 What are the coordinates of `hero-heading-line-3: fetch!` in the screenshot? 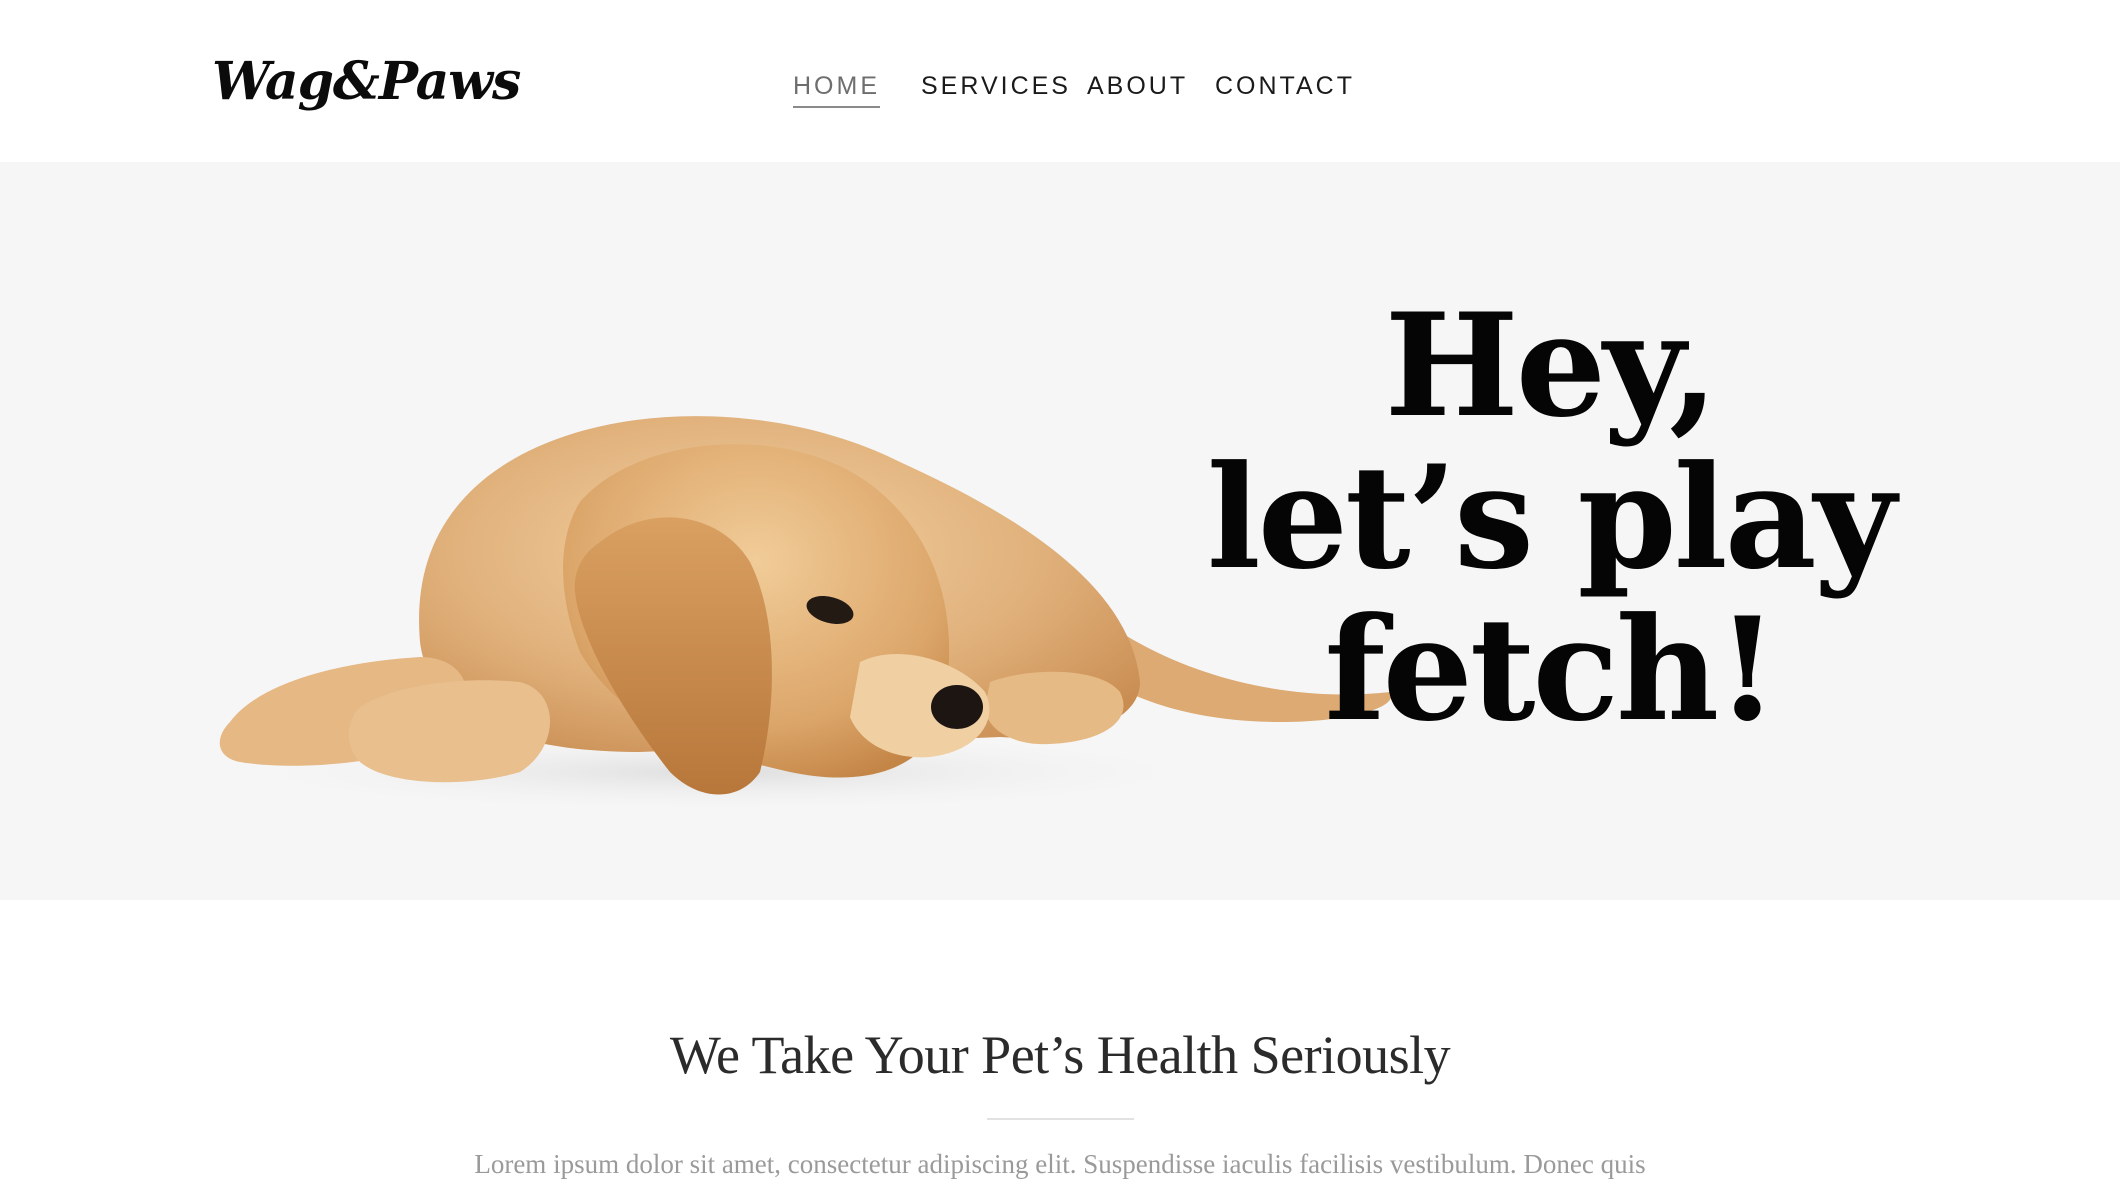 It's located at (1551, 670).